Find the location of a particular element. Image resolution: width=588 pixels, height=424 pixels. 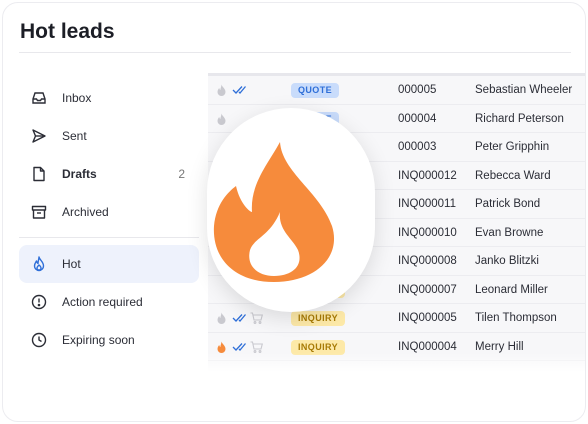

table-row: INQUIRY INQ000005 Tilen Thompson is located at coordinates (396, 318).